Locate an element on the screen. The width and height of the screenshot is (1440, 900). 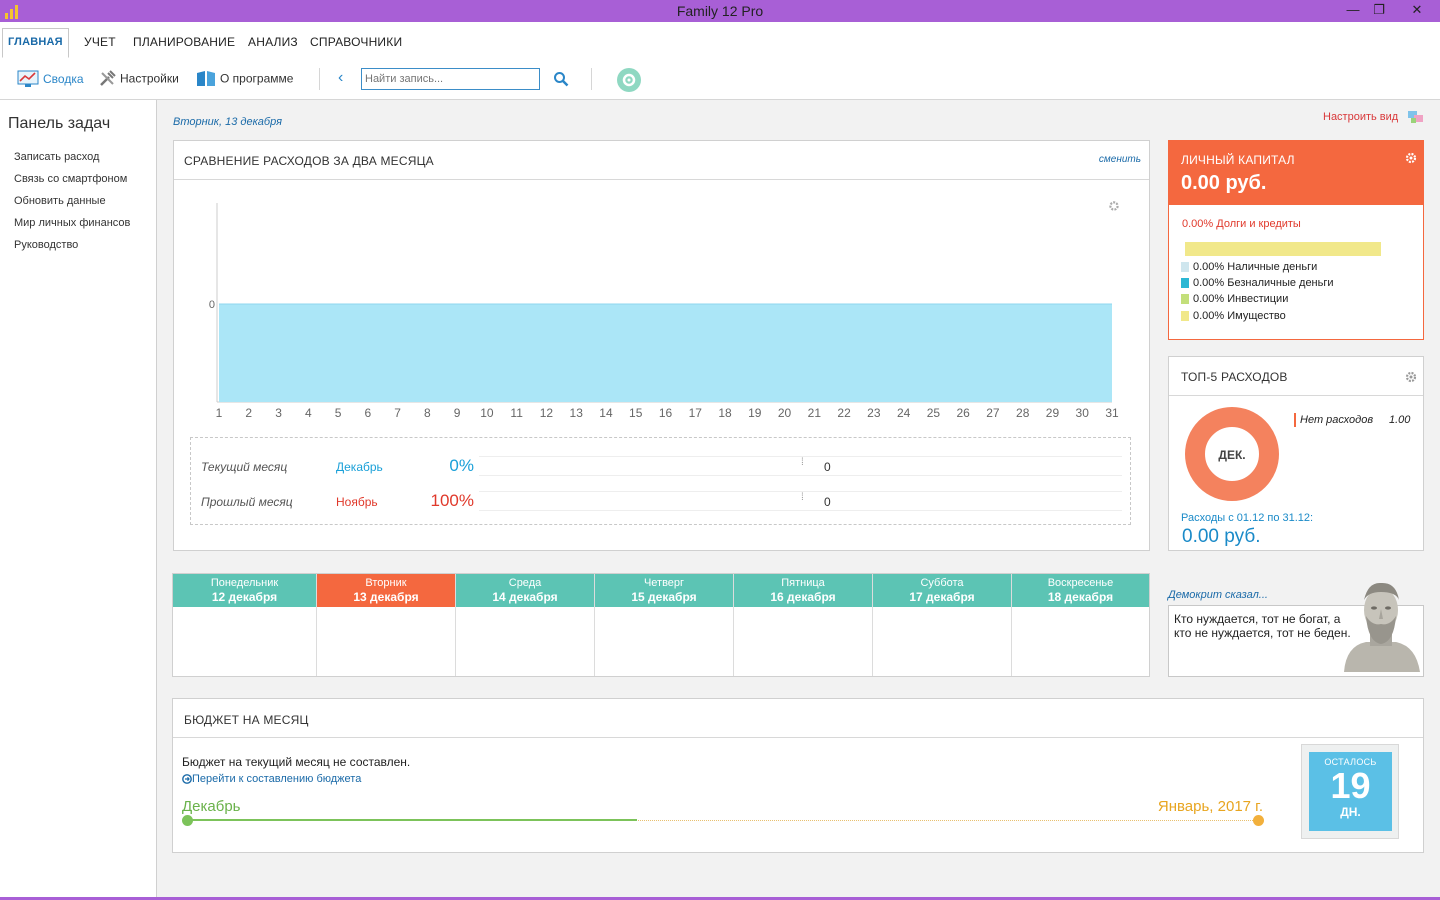
day-column: Четверг 15 декабря is located at coordinates (664, 625).